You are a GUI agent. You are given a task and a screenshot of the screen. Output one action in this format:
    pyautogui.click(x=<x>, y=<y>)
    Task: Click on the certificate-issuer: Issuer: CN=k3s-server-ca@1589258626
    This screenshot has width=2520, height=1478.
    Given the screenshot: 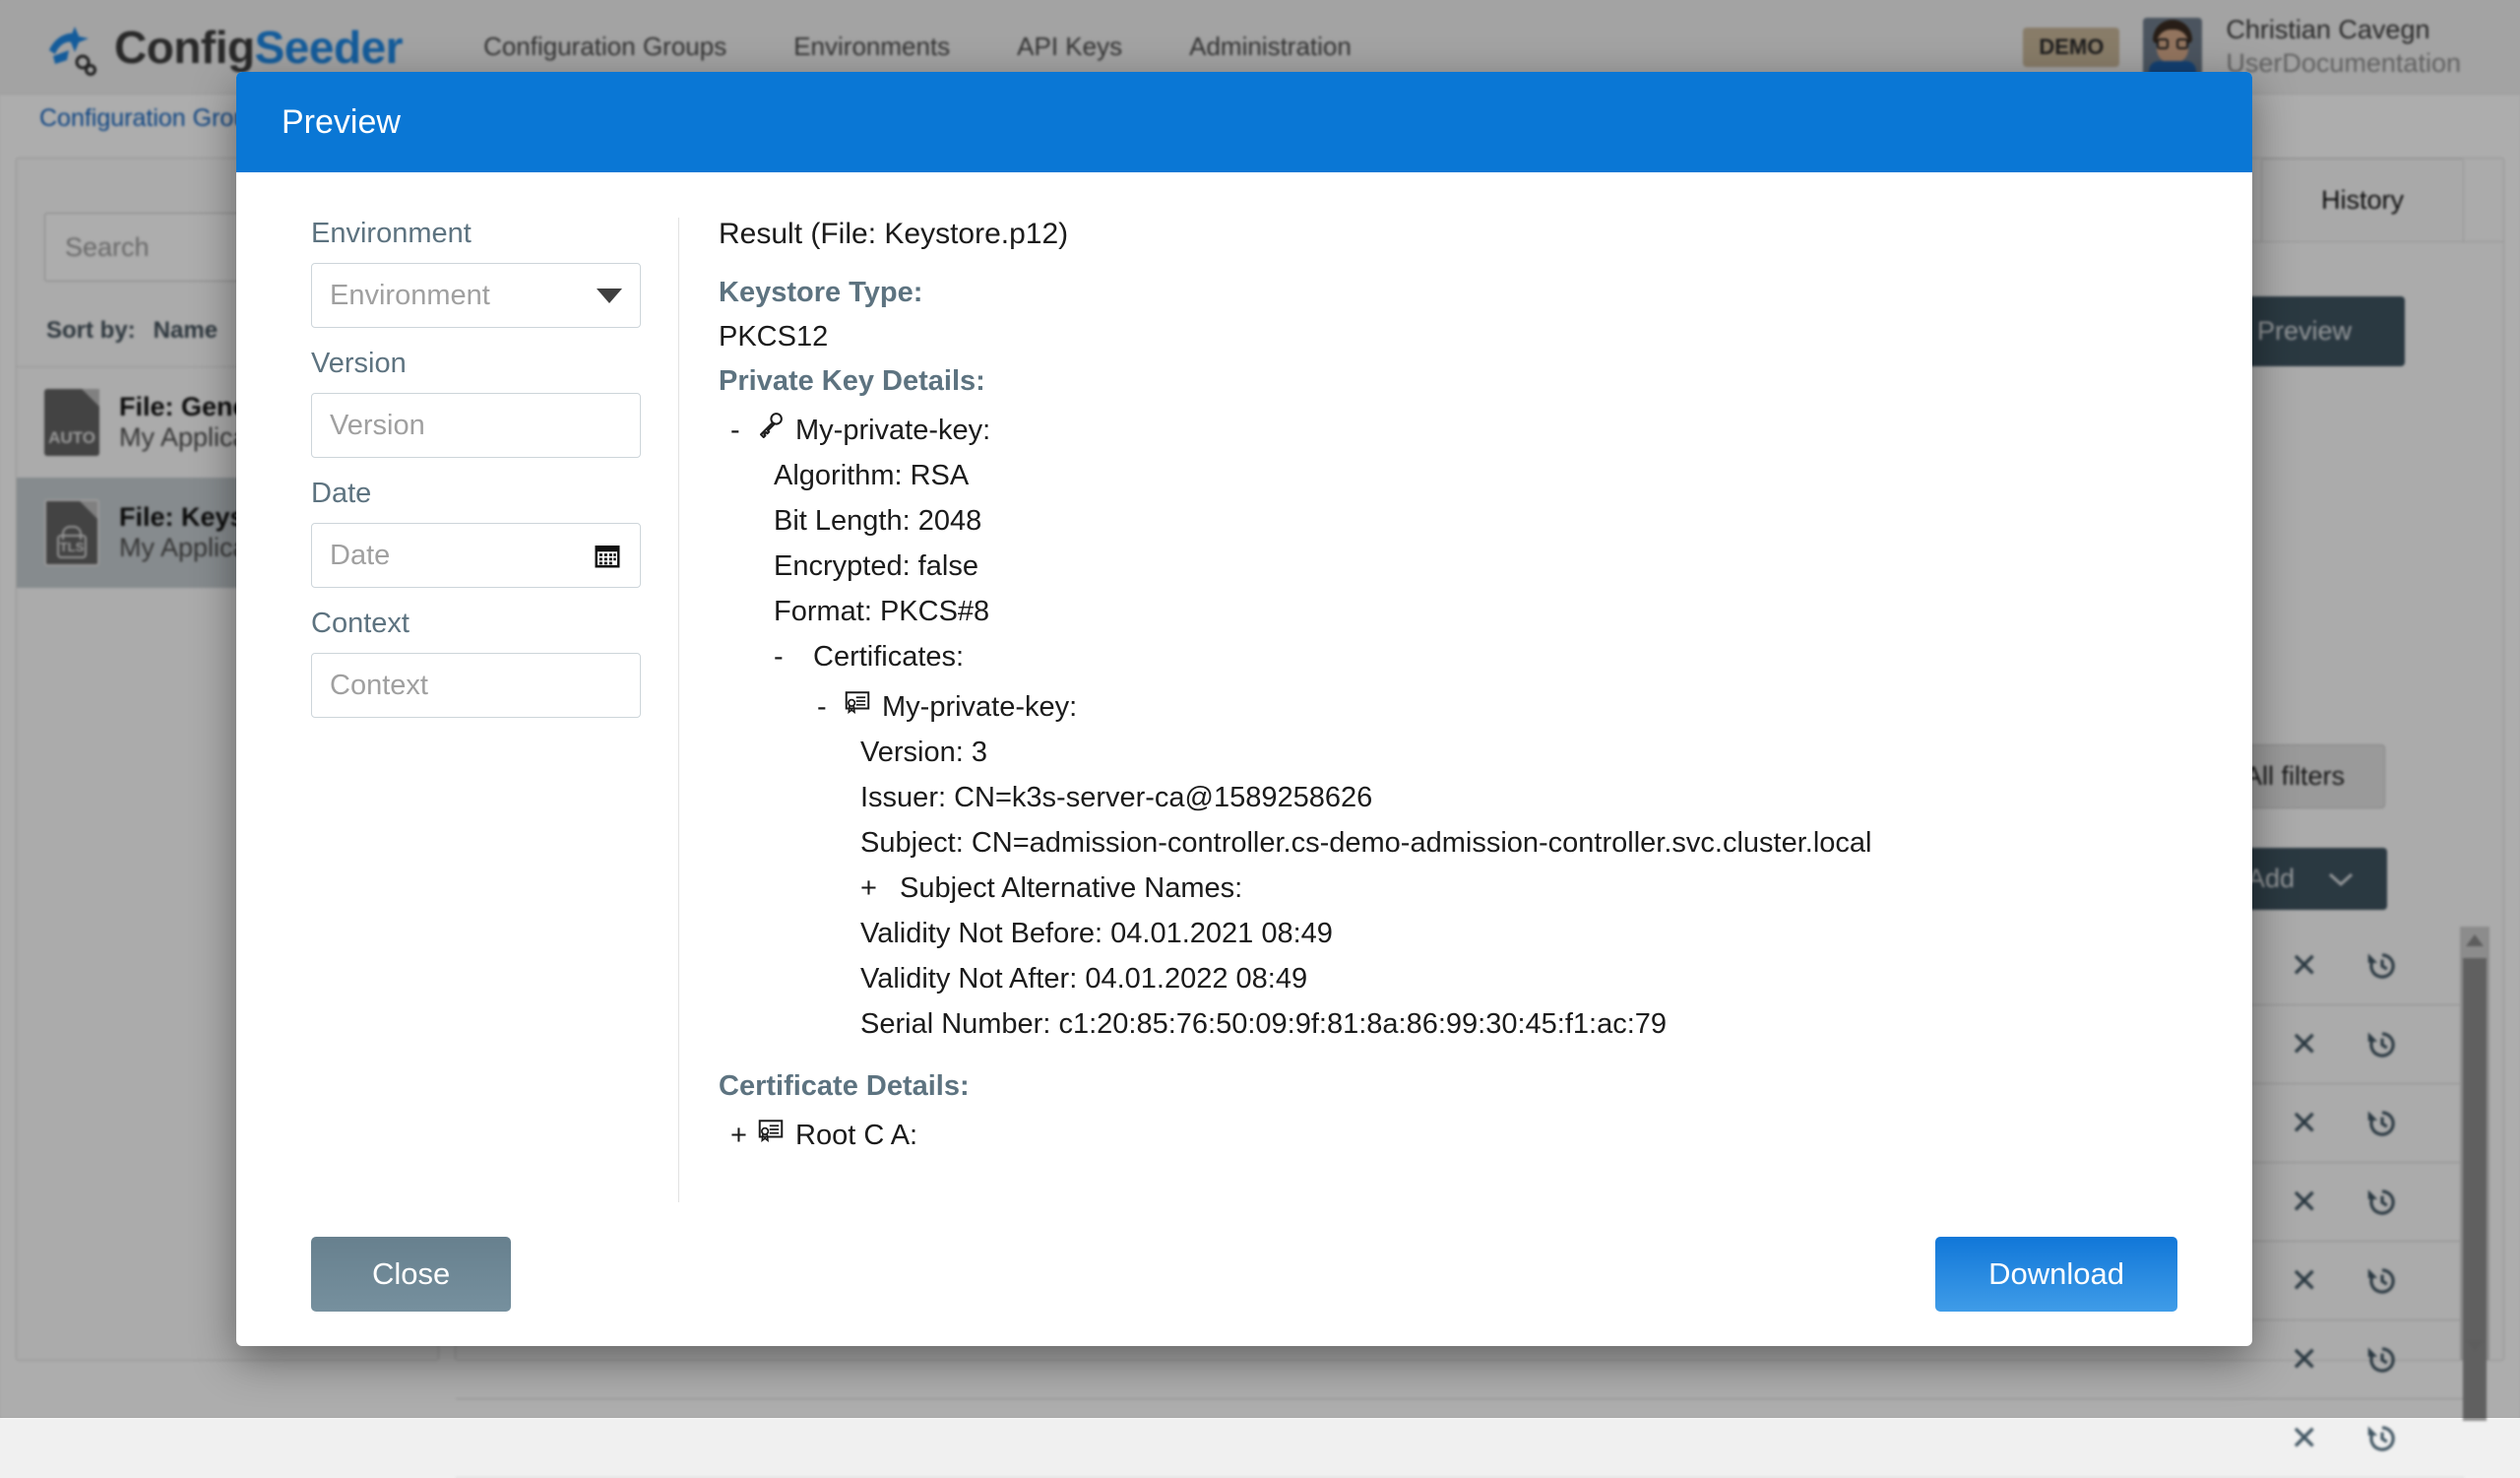 What is the action you would take?
    pyautogui.click(x=1456, y=798)
    